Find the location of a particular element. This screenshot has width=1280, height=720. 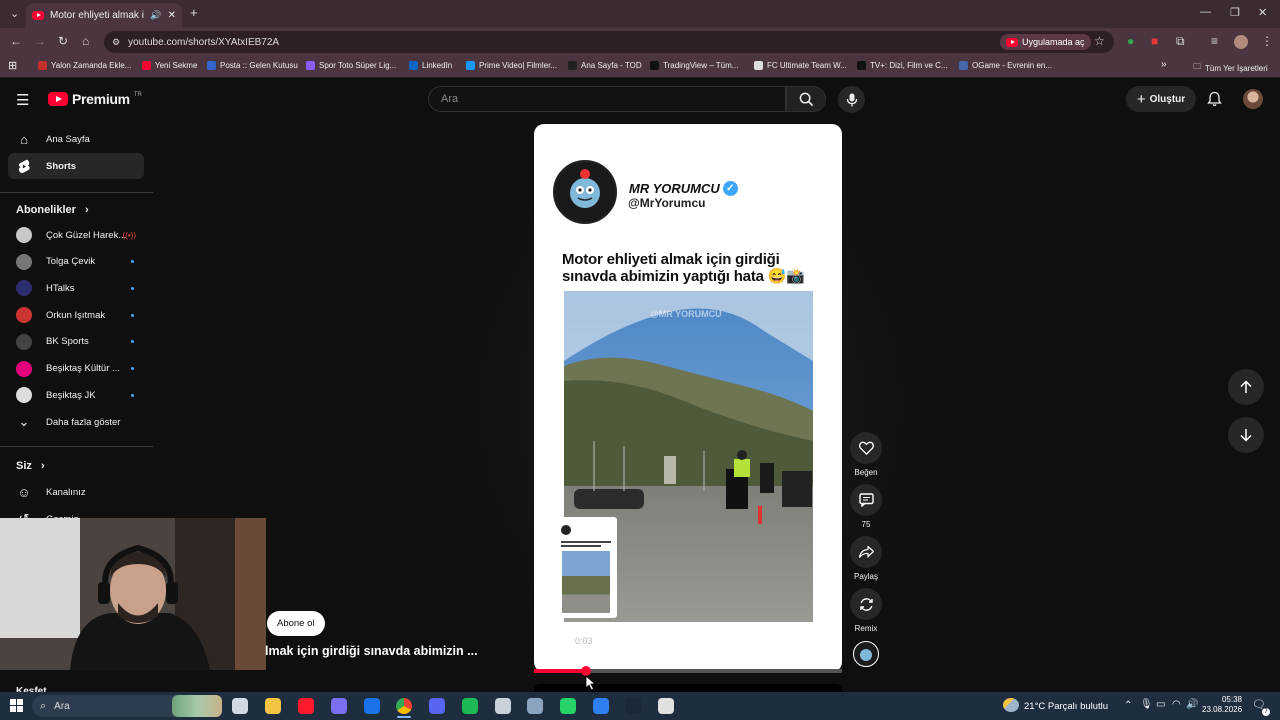

task-view-icon is located at coordinates (240, 706).